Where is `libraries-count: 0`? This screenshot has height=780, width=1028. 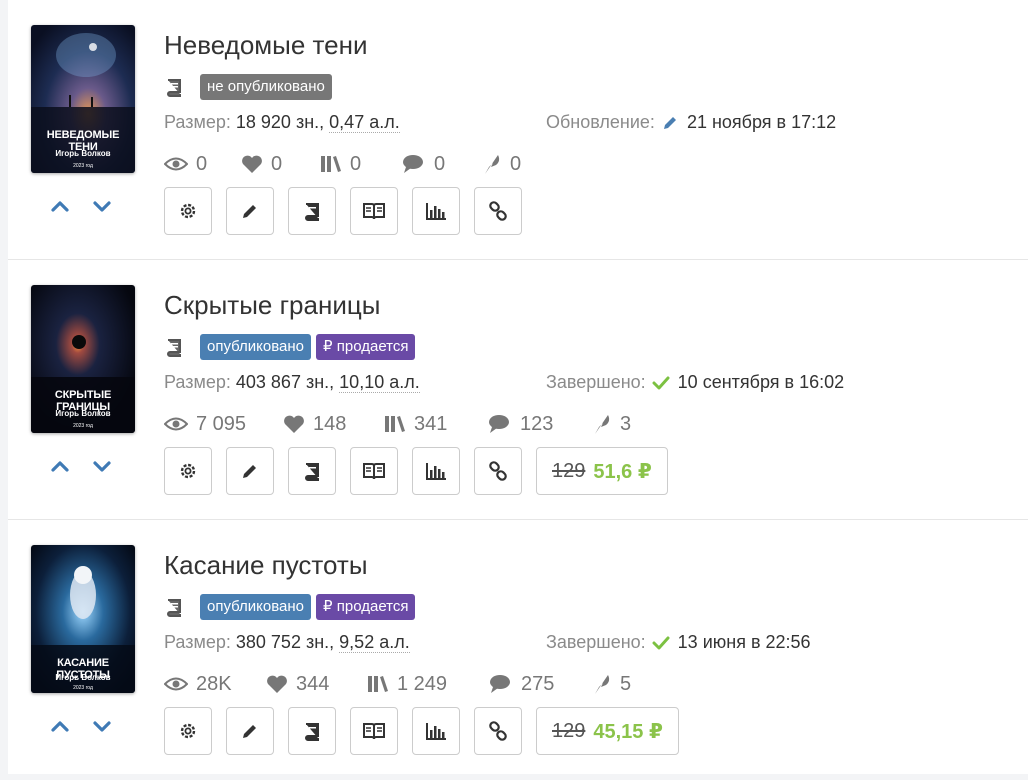 libraries-count: 0 is located at coordinates (356, 163).